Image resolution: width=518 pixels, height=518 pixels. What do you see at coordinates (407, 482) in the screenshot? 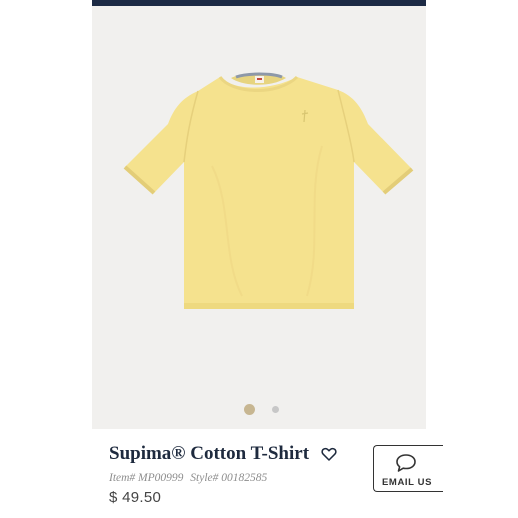
I see `email-us-label: EMAIL US` at bounding box center [407, 482].